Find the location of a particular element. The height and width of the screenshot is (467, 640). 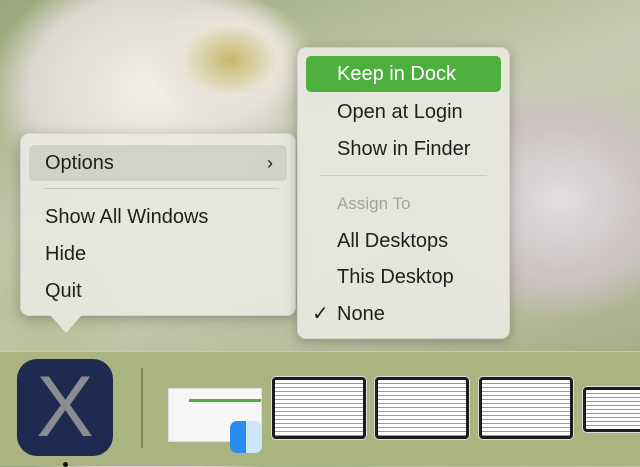

menu-item-open-at-login: Open at Login is located at coordinates (403, 112).